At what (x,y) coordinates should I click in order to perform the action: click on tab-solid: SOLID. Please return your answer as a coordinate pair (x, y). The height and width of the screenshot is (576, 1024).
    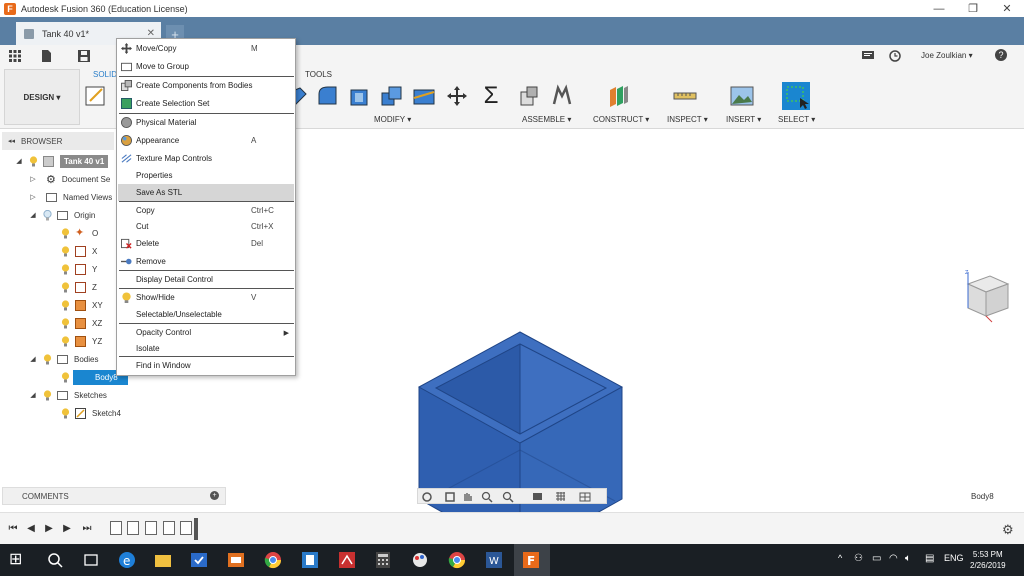
    Looking at the image, I should click on (105, 74).